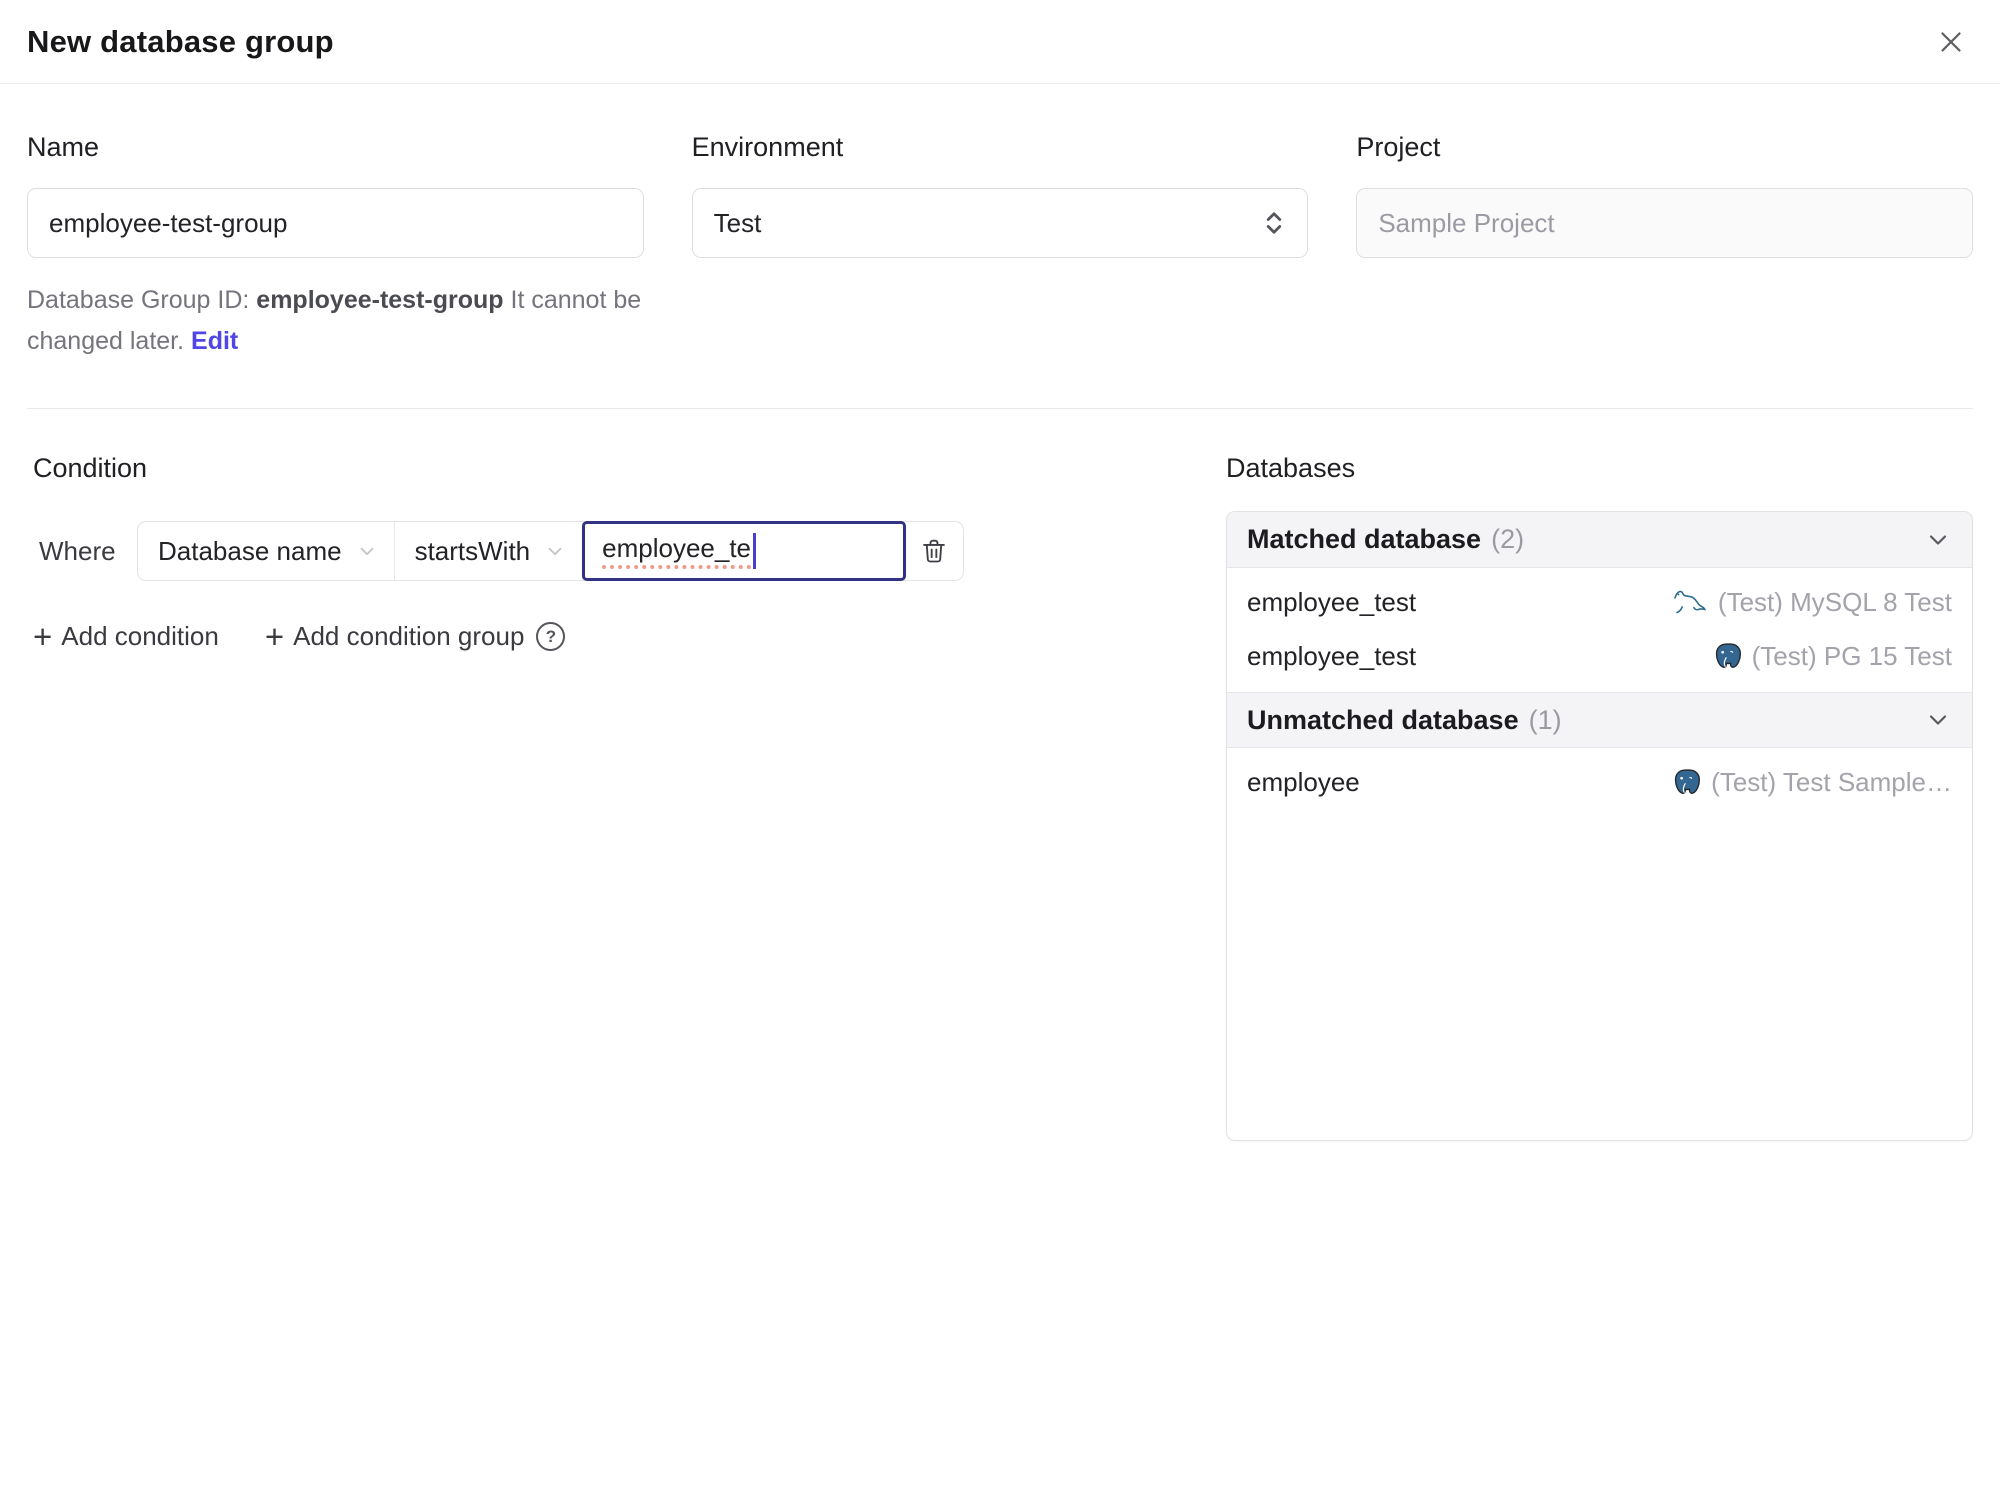  I want to click on condition-value-text: employee_te, so click(677, 551).